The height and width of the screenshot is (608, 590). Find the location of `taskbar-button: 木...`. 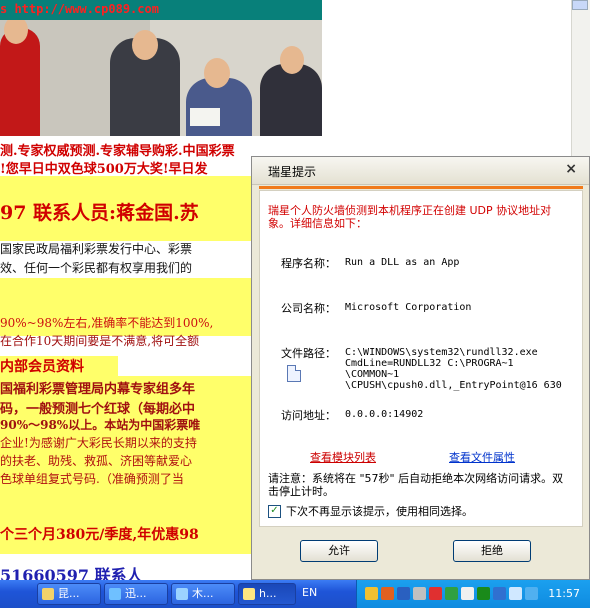

taskbar-button: 木... is located at coordinates (203, 594).